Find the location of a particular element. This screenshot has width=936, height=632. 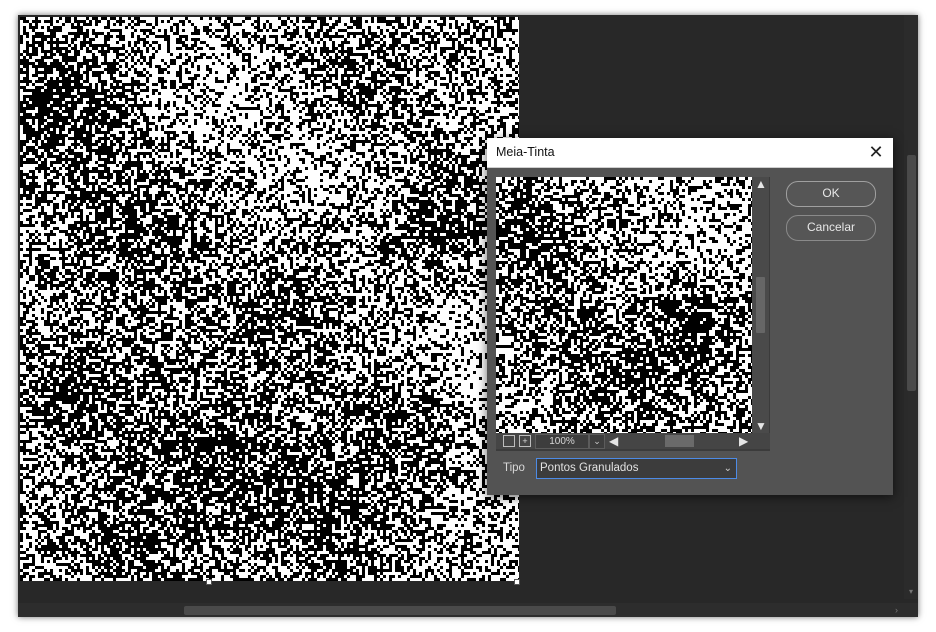

type-select-value: Pontos Granulados is located at coordinates (589, 468).